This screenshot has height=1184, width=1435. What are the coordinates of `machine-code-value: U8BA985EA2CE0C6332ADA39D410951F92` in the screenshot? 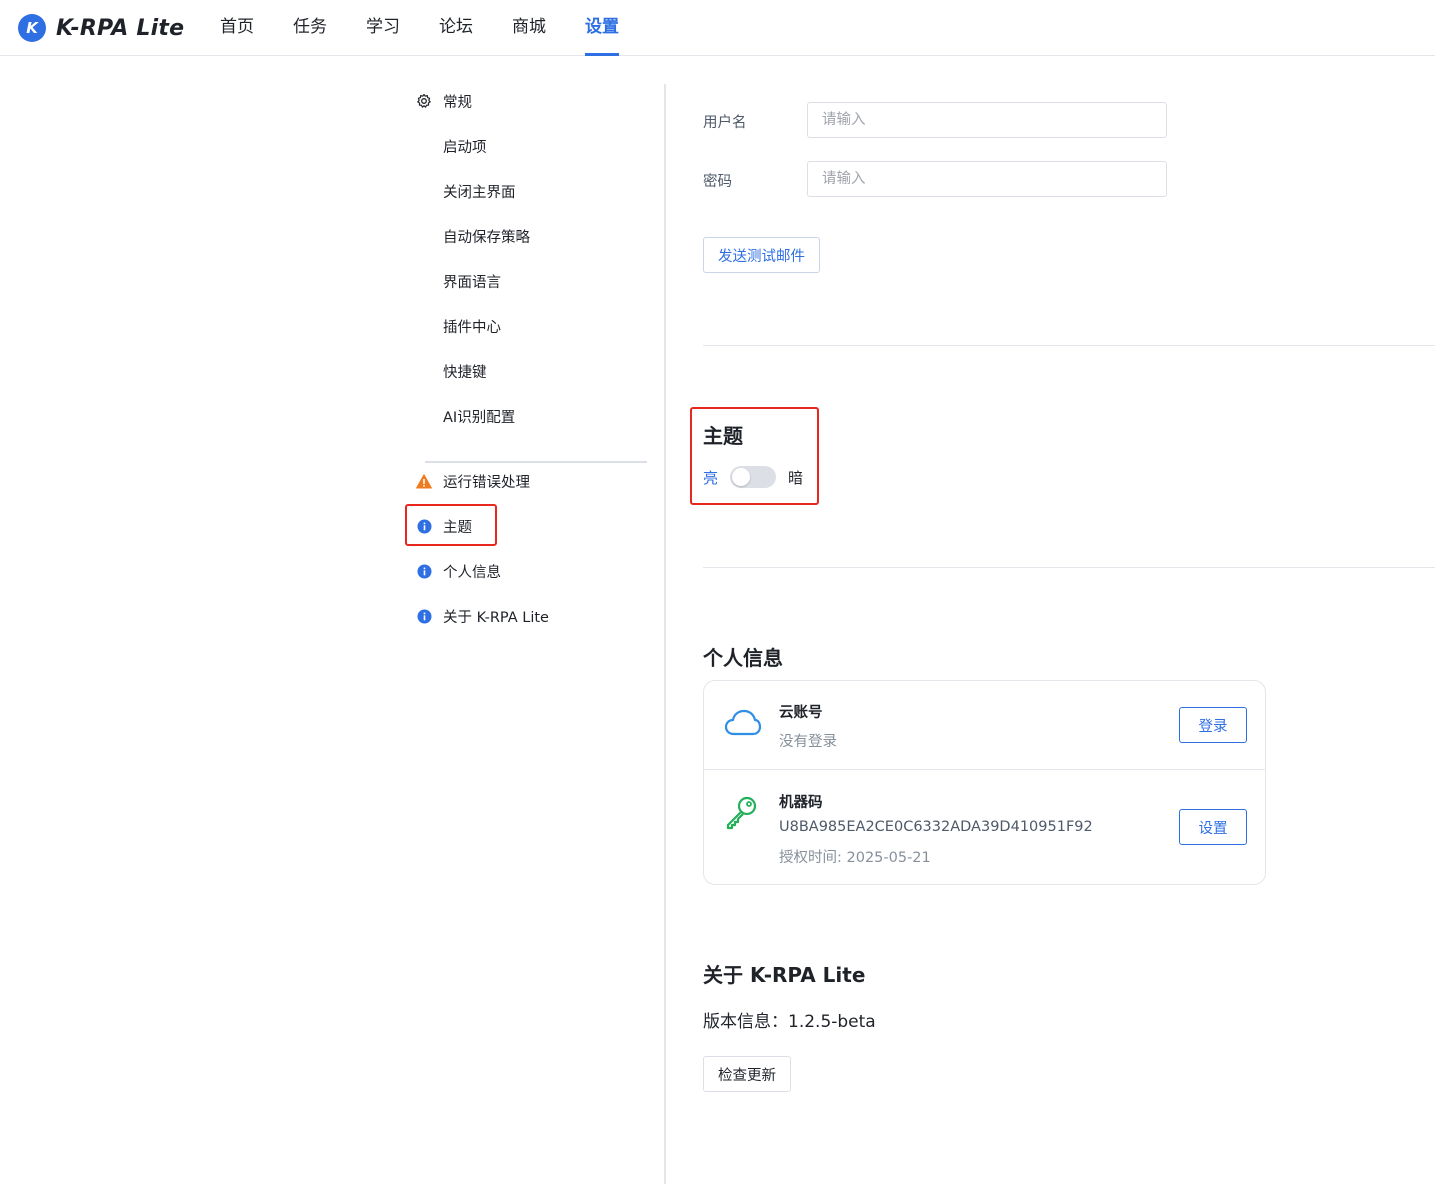 It's located at (936, 827).